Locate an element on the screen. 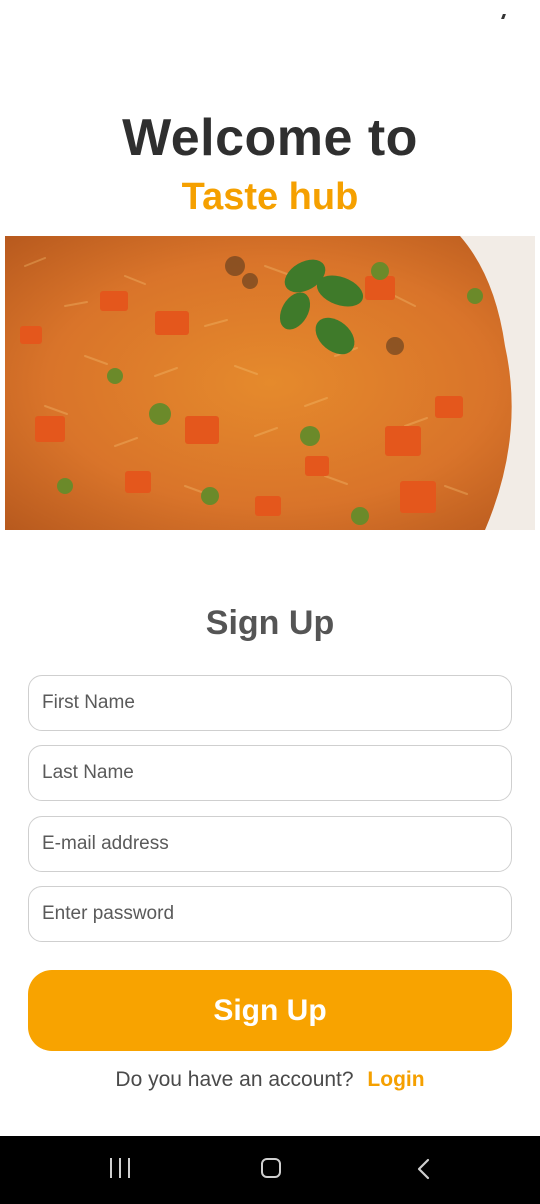 The image size is (540, 1204). account-question: Do you have an account? is located at coordinates (234, 1079).